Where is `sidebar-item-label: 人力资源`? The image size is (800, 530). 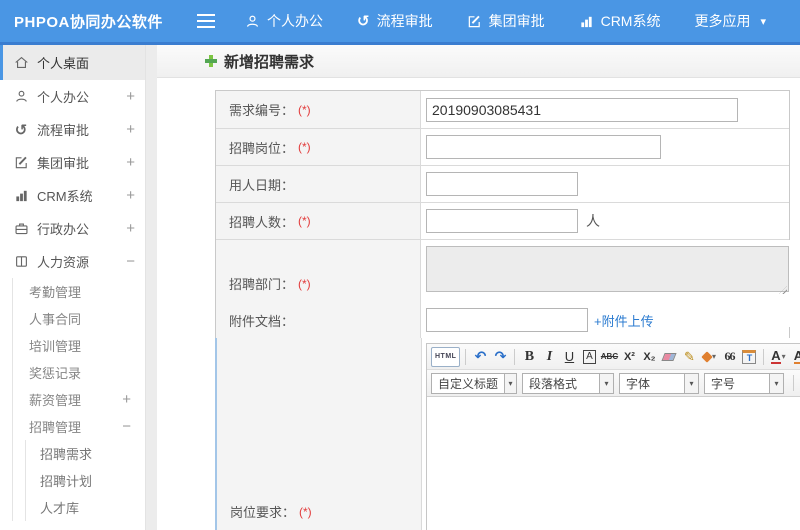 sidebar-item-label: 人力资源 is located at coordinates (63, 262).